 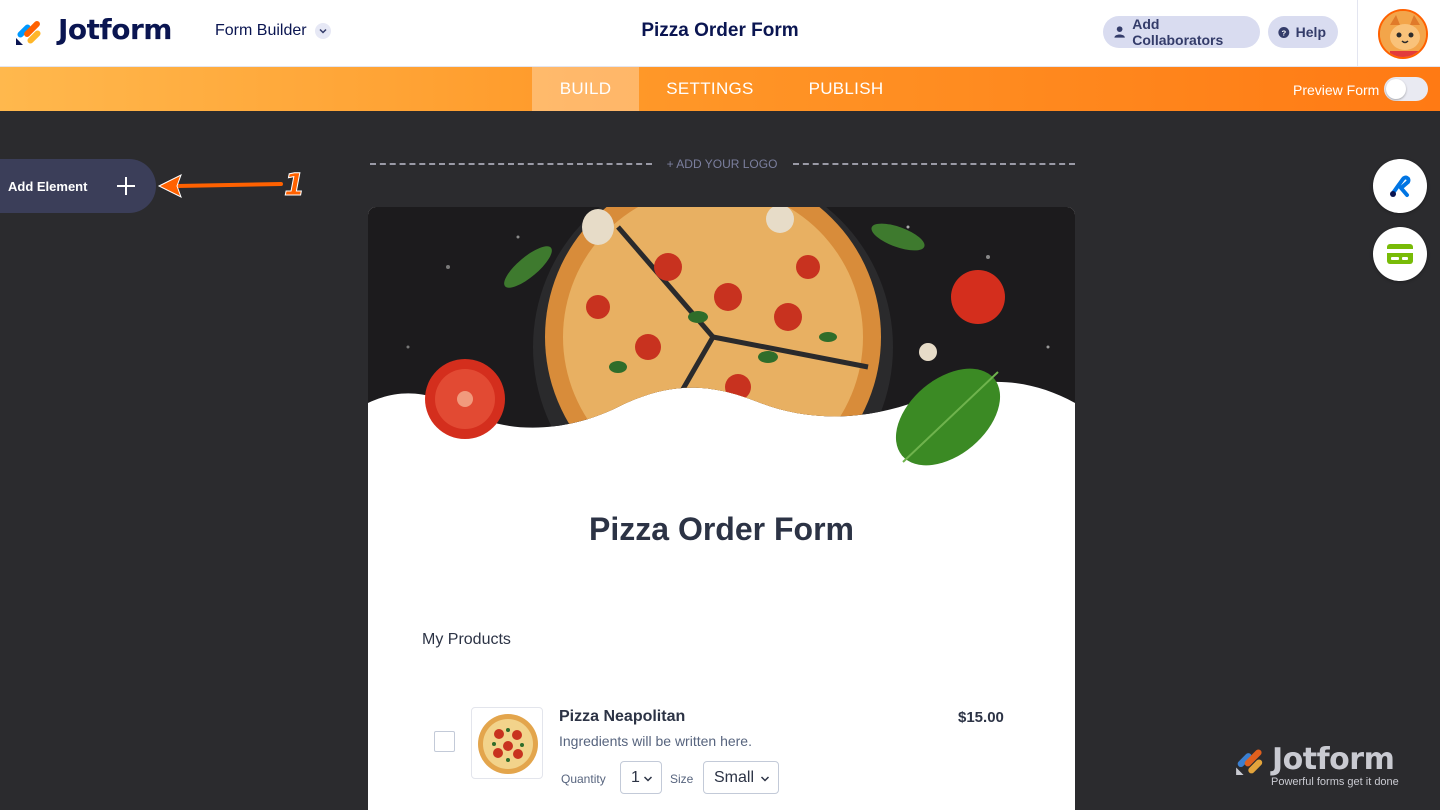 I want to click on product-thumbnail, so click(x=507, y=743).